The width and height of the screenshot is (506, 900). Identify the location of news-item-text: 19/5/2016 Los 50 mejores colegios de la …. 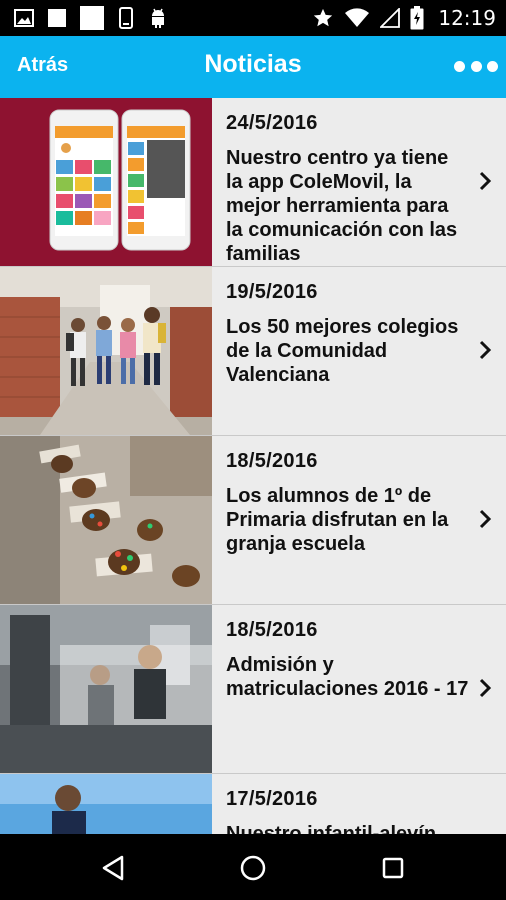
(348, 334).